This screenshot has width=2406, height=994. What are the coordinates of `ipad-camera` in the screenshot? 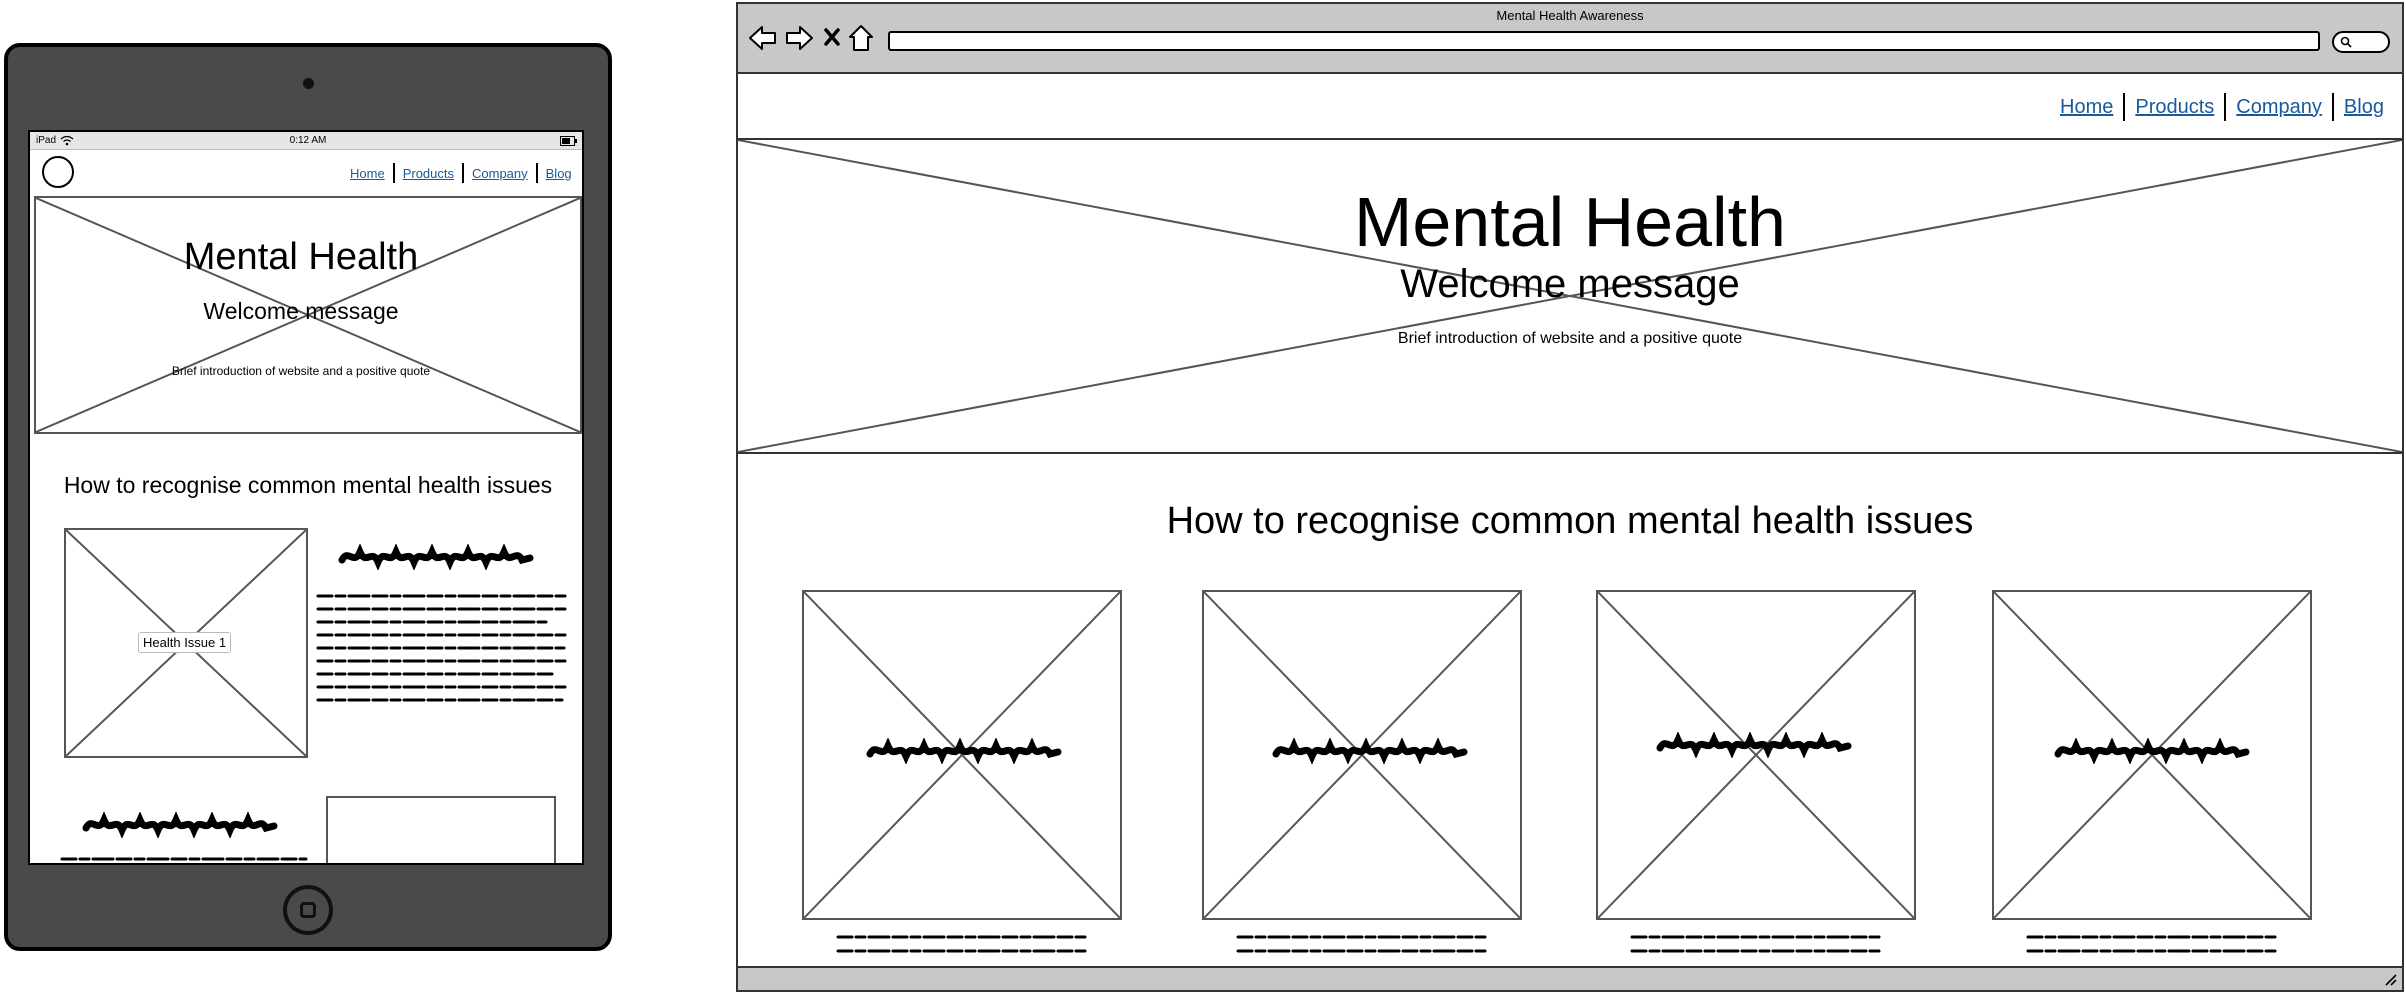 It's located at (308, 83).